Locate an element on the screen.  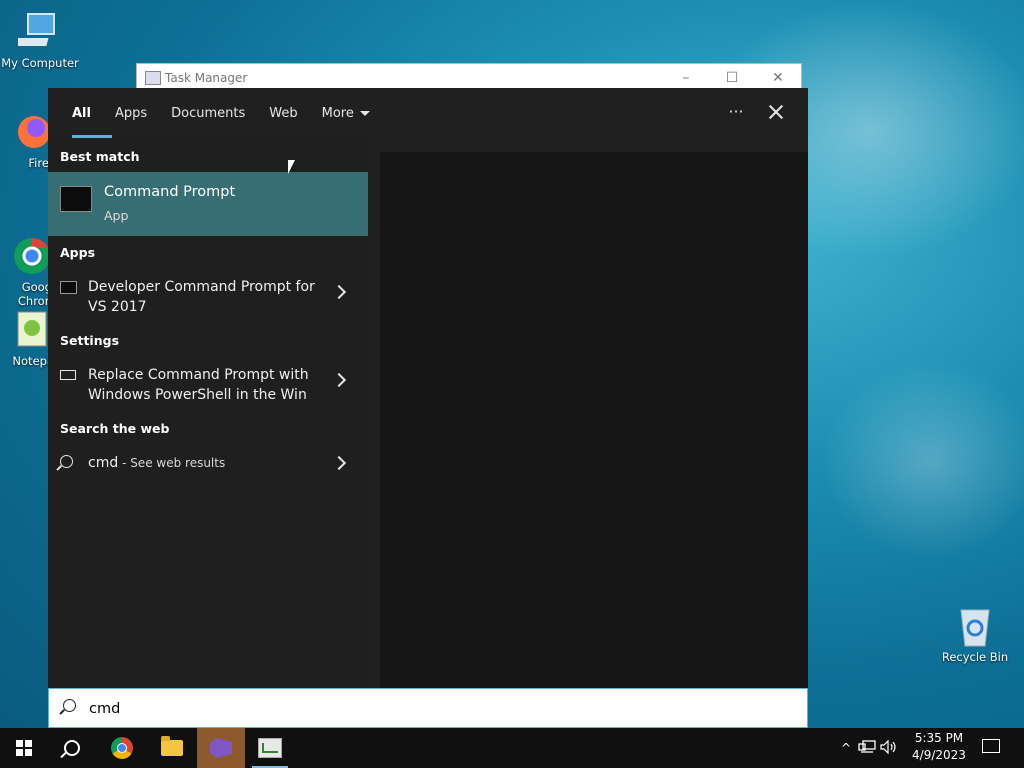
tab-label: More is located at coordinates (337, 113).